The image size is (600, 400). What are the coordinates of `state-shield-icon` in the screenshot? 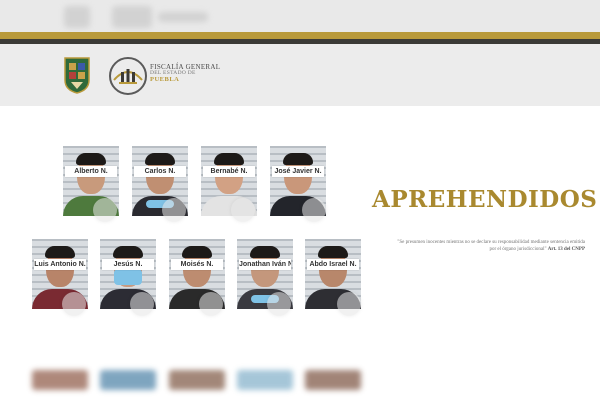 It's located at (77, 75).